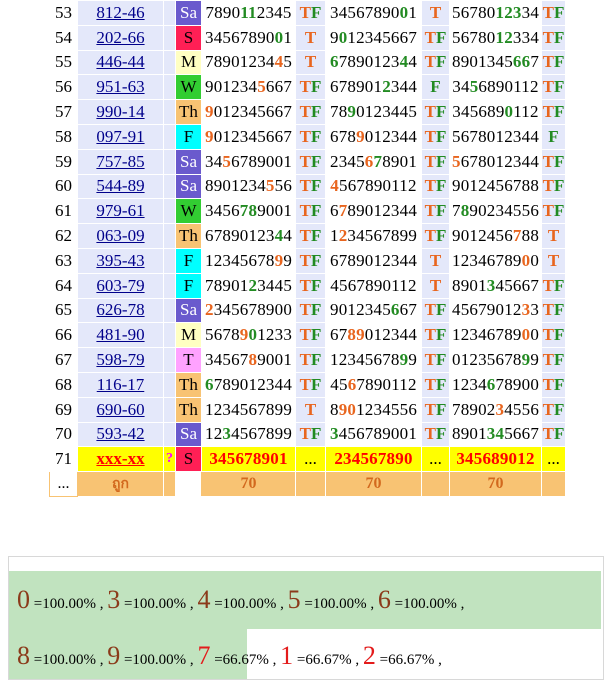  What do you see at coordinates (120, 37) in the screenshot?
I see `draw-code-link: 202-66` at bounding box center [120, 37].